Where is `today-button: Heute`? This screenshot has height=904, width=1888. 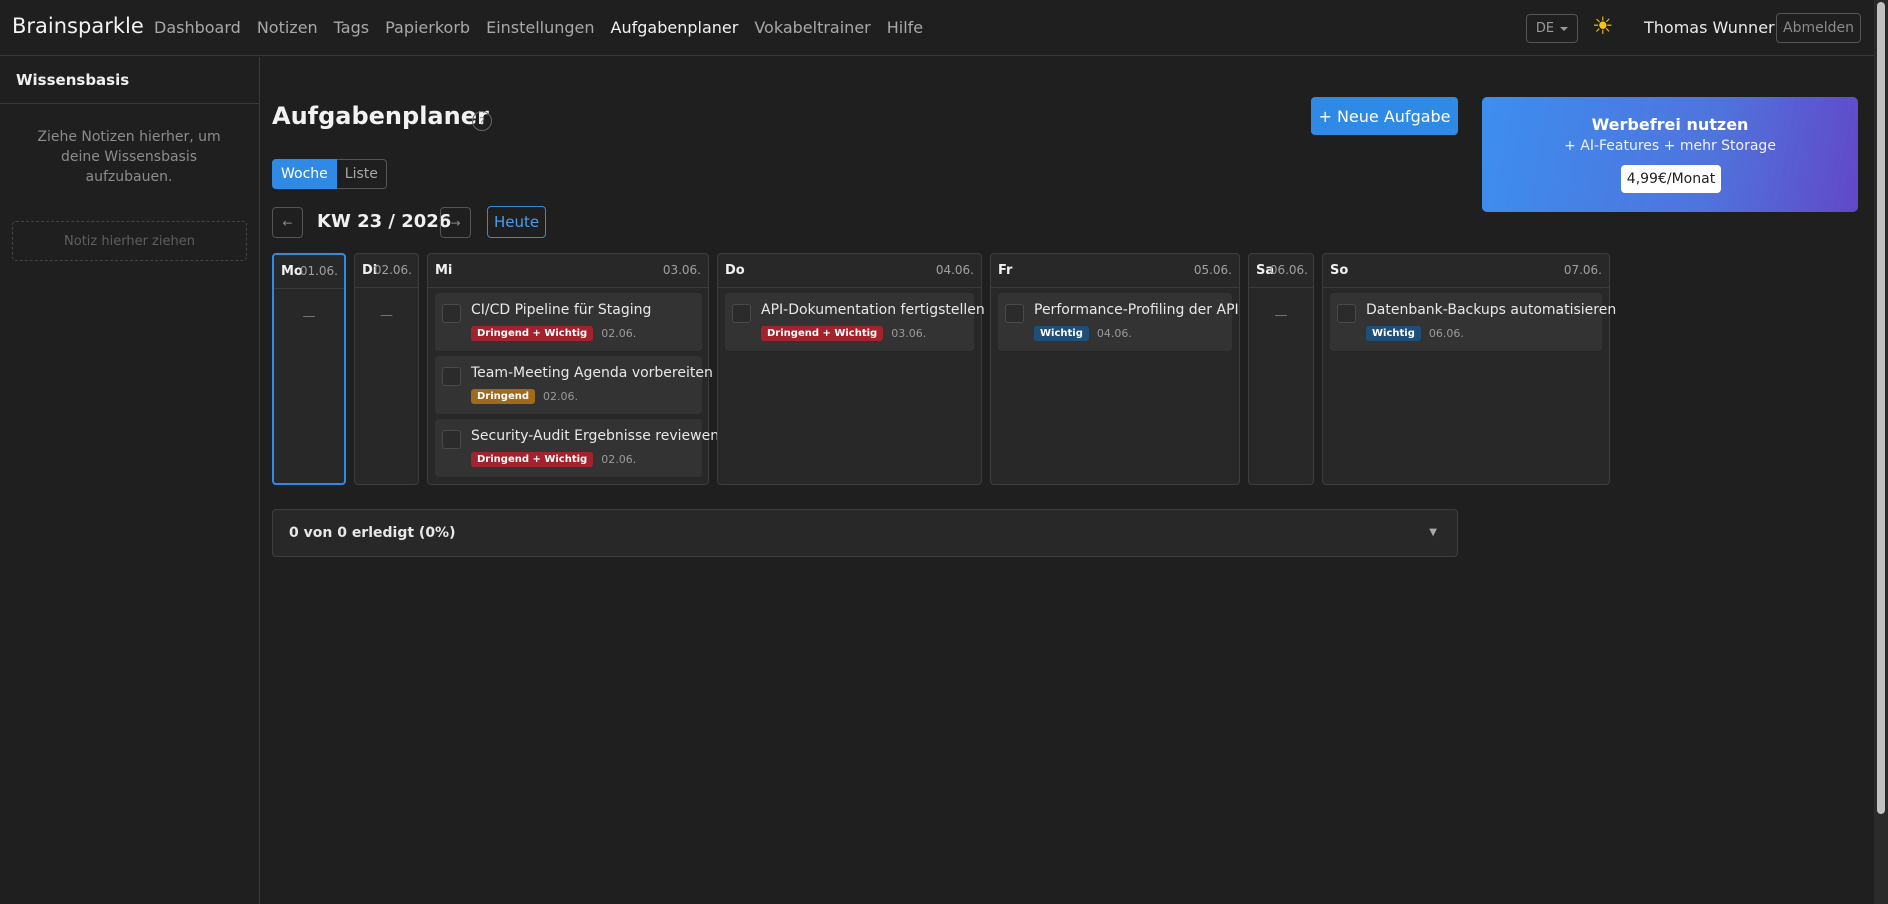 today-button: Heute is located at coordinates (516, 222).